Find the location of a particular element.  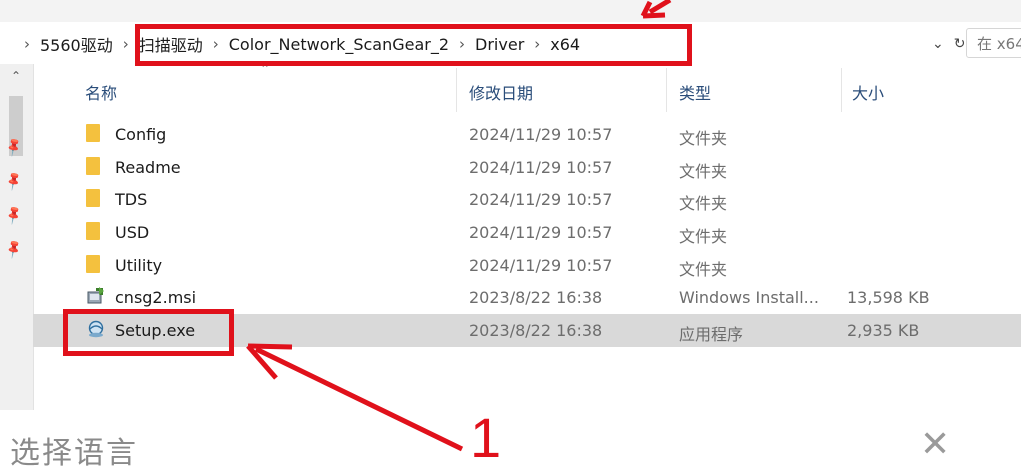

arrow-to-setup-icon is located at coordinates (355, 397).